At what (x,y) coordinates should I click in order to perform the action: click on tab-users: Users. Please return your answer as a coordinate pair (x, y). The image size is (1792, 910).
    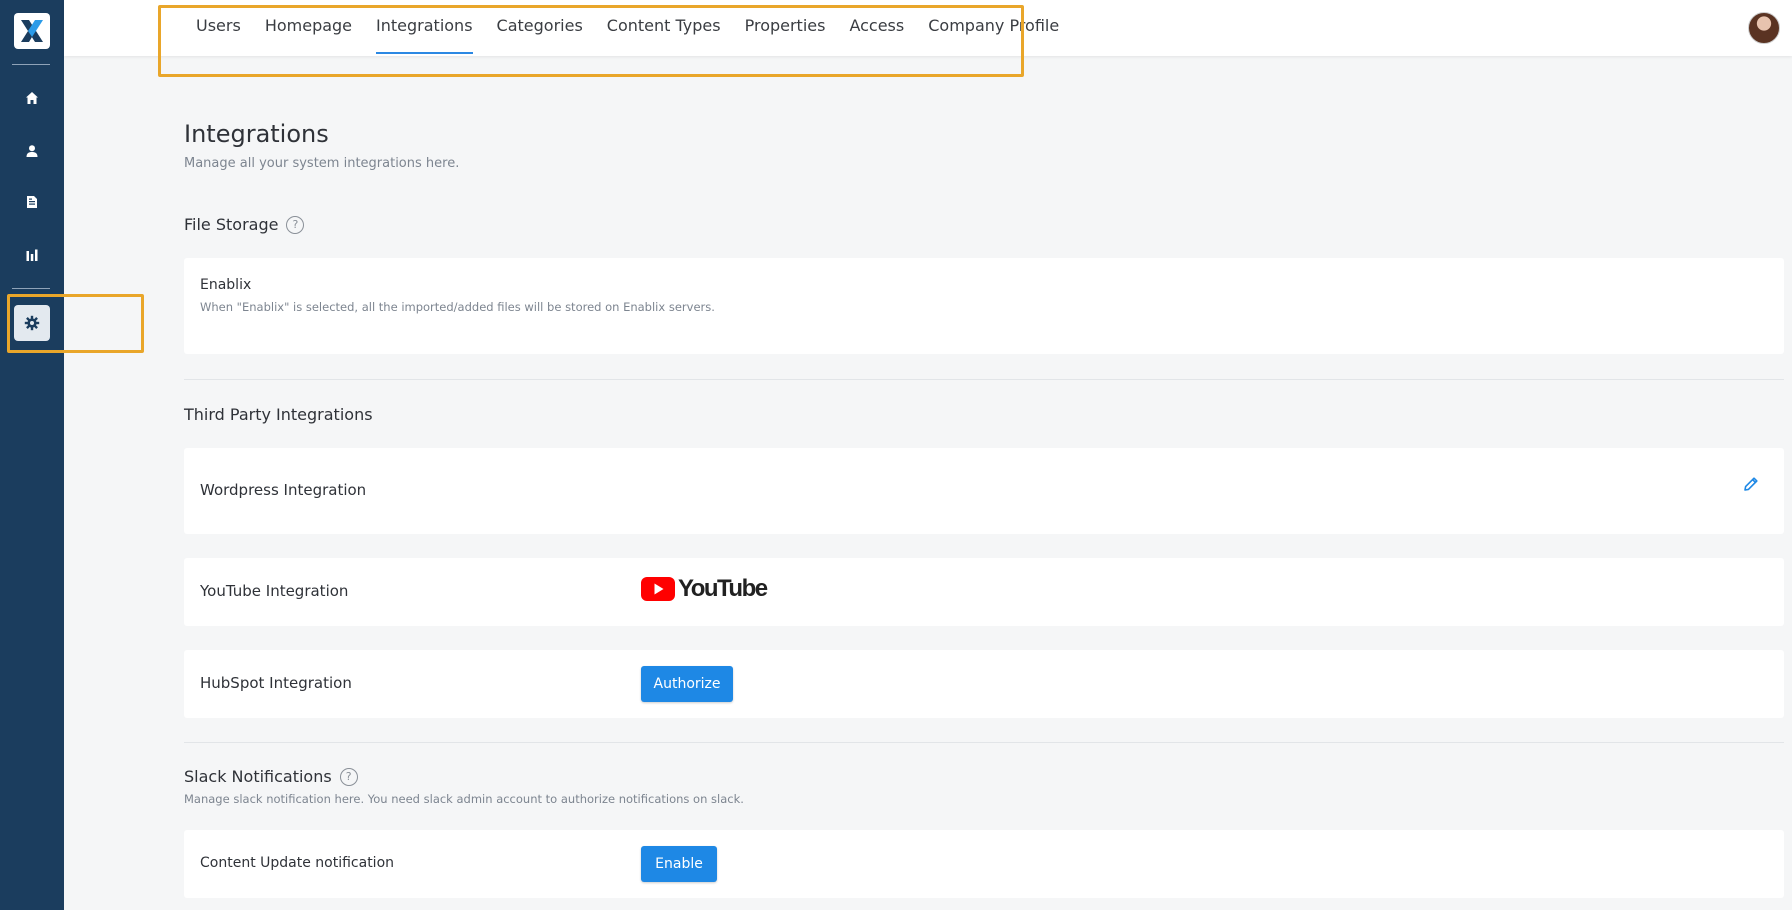
    Looking at the image, I should click on (218, 28).